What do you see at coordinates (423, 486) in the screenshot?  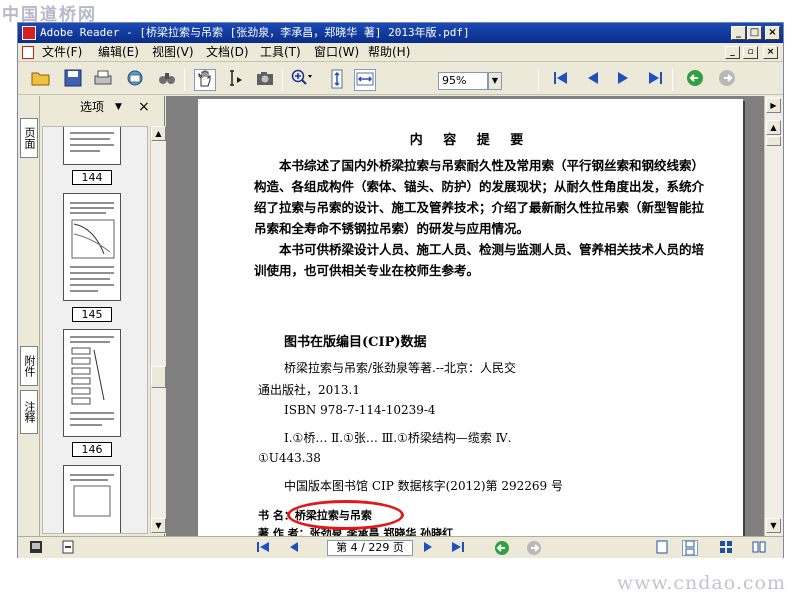 I see `cip-data-number: 中国版本图书馆 CIP 数据核字(2012)第 292269 号` at bounding box center [423, 486].